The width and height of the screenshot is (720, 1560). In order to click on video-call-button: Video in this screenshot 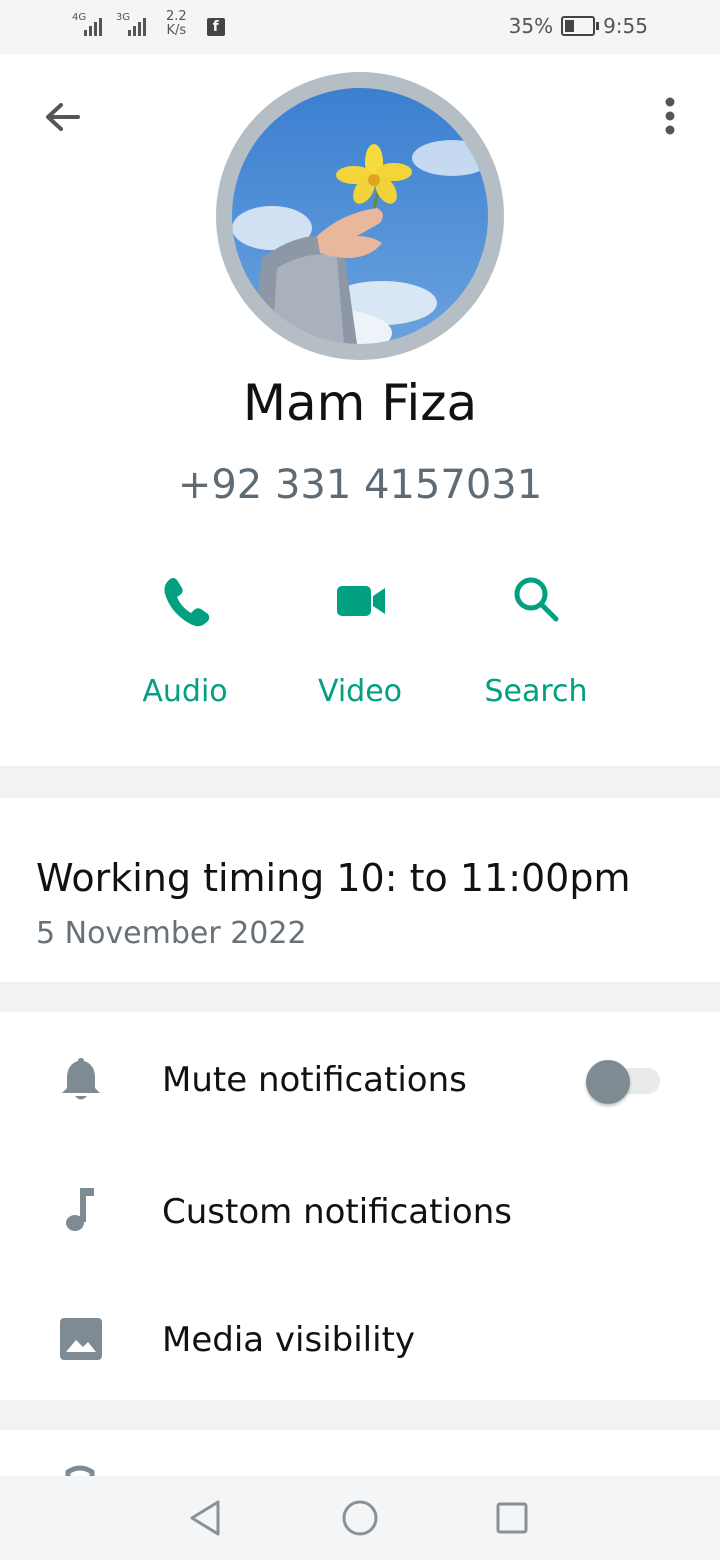, I will do `click(360, 645)`.